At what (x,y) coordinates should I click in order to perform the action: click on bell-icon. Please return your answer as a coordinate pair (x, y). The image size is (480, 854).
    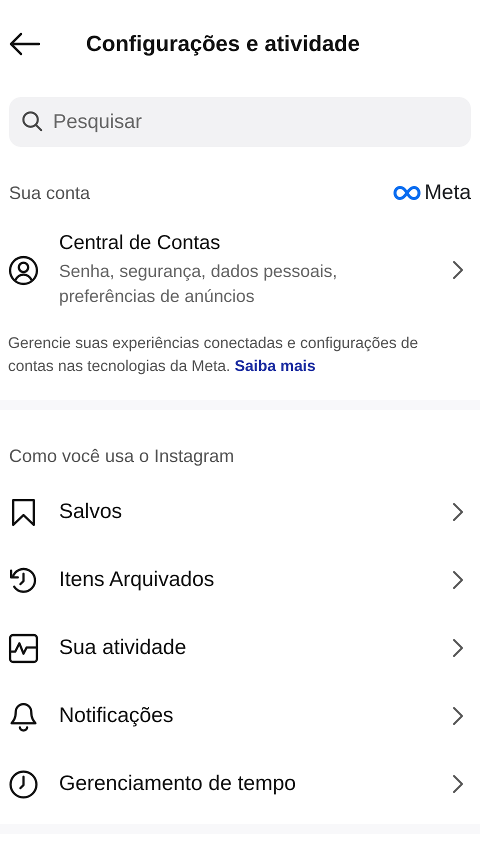
    Looking at the image, I should click on (23, 716).